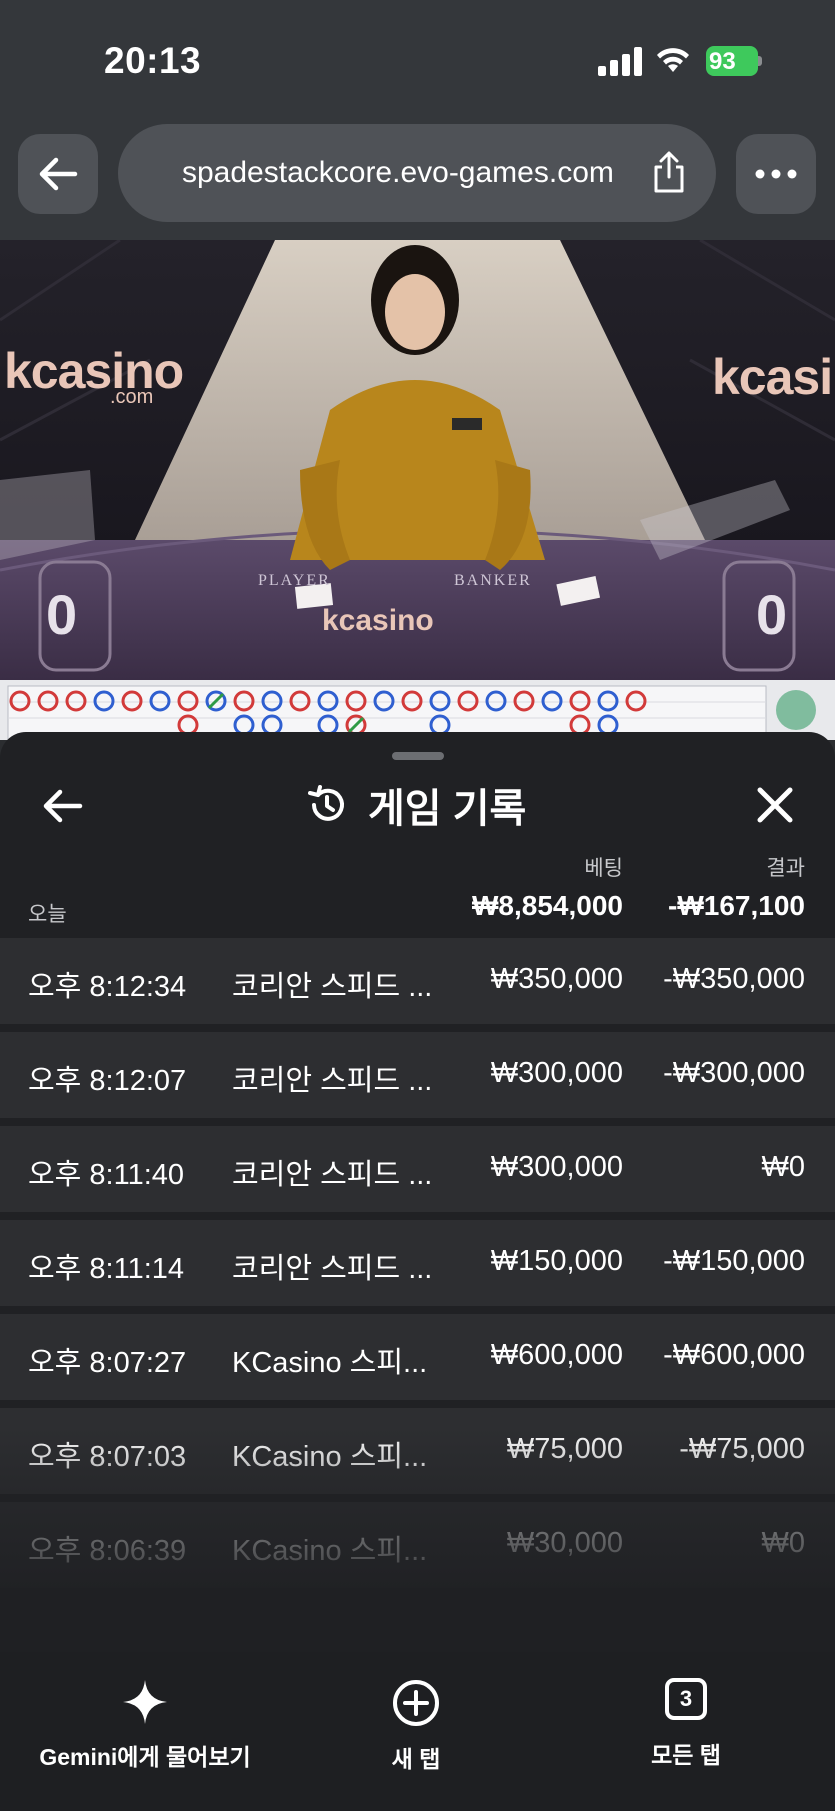  I want to click on history-row: 오후 8:06:39 KCasino 스피... ₩30,000 ₩0, so click(417, 1545).